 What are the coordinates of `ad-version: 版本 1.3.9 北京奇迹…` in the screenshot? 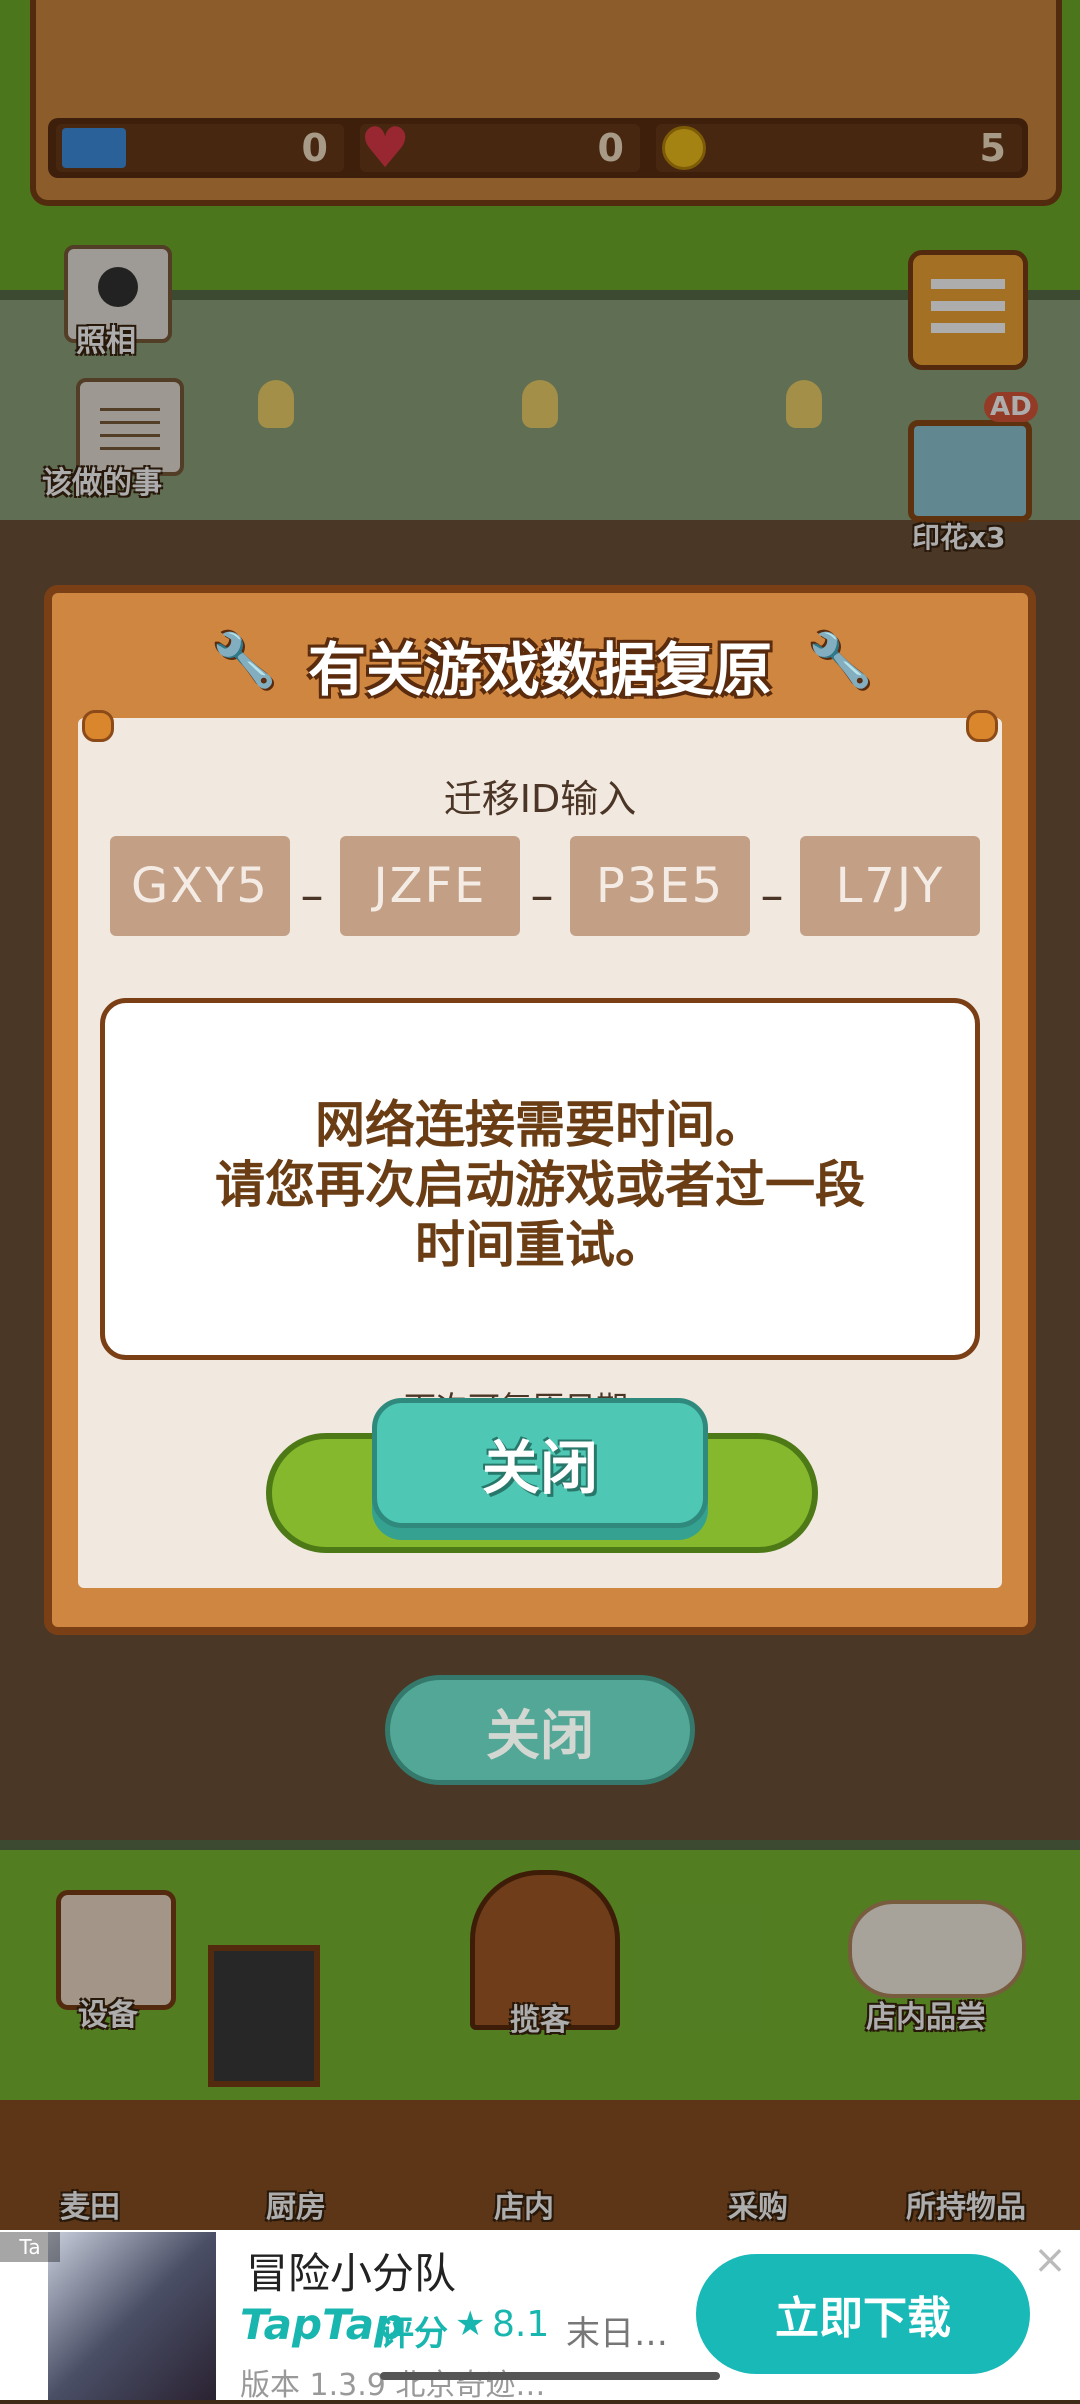 It's located at (393, 2385).